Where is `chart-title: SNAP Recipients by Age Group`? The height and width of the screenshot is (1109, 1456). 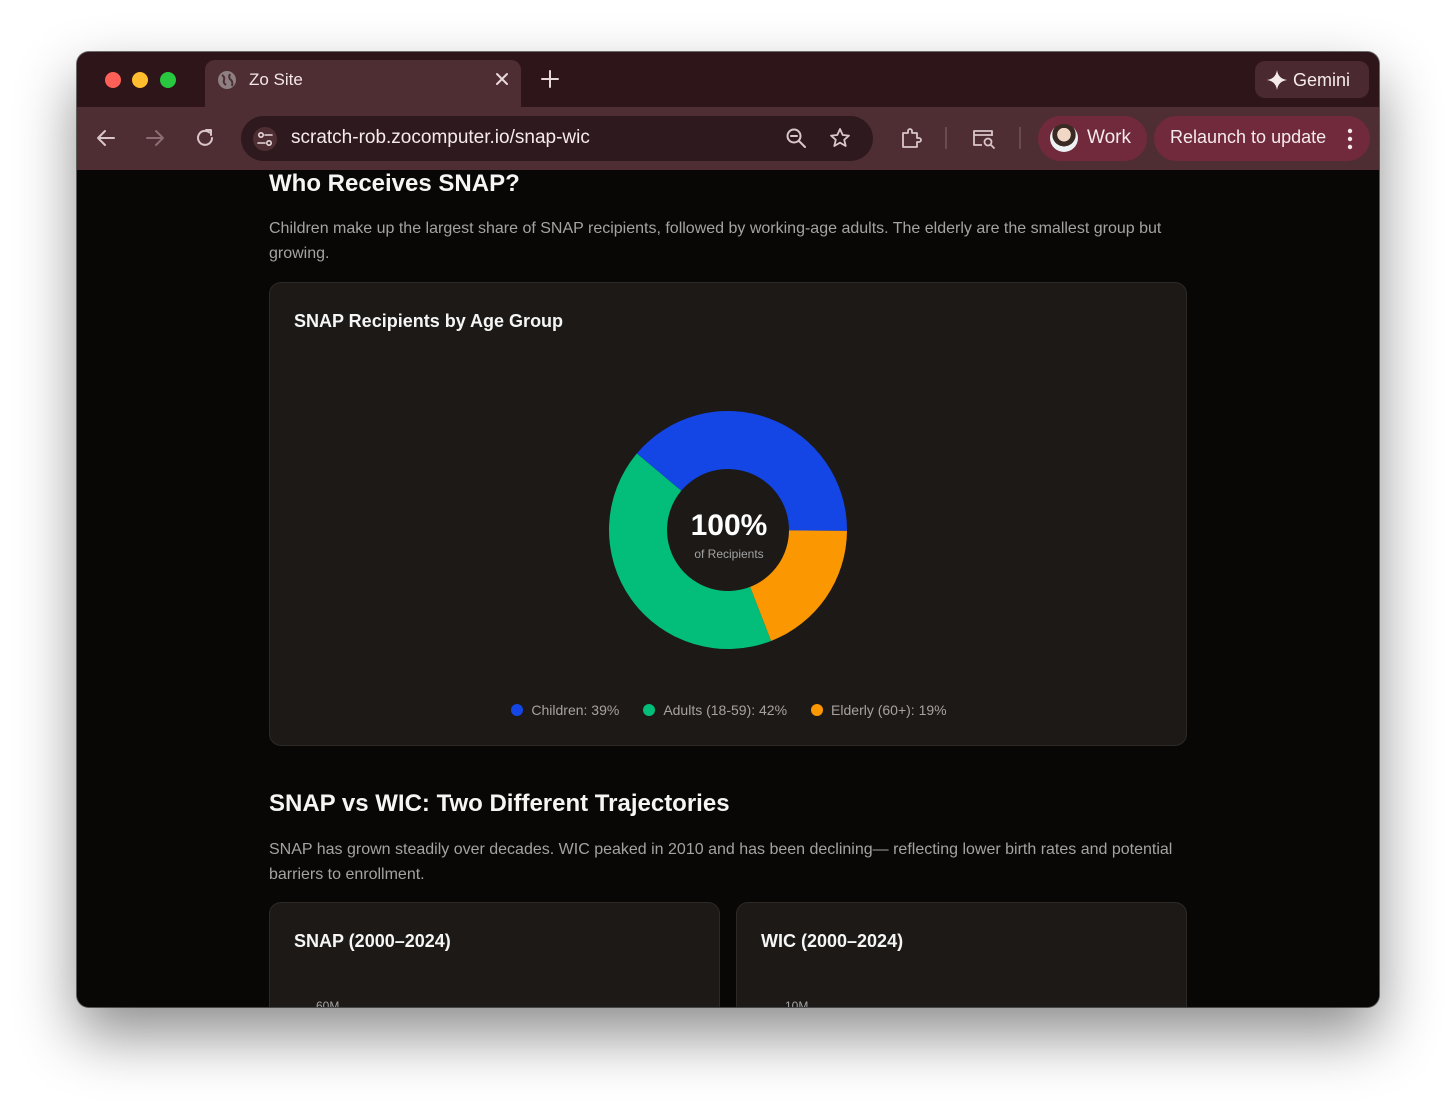 chart-title: SNAP Recipients by Age Group is located at coordinates (429, 321).